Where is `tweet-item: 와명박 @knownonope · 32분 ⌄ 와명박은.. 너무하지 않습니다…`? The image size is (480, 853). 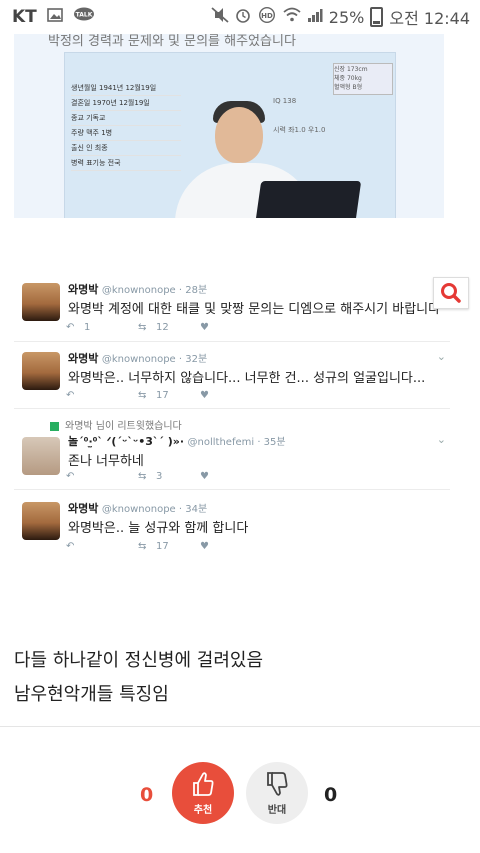 tweet-item: 와명박 @knownonope · 32분 ⌄ 와명박은.. 너무하지 않습니다… is located at coordinates (232, 375).